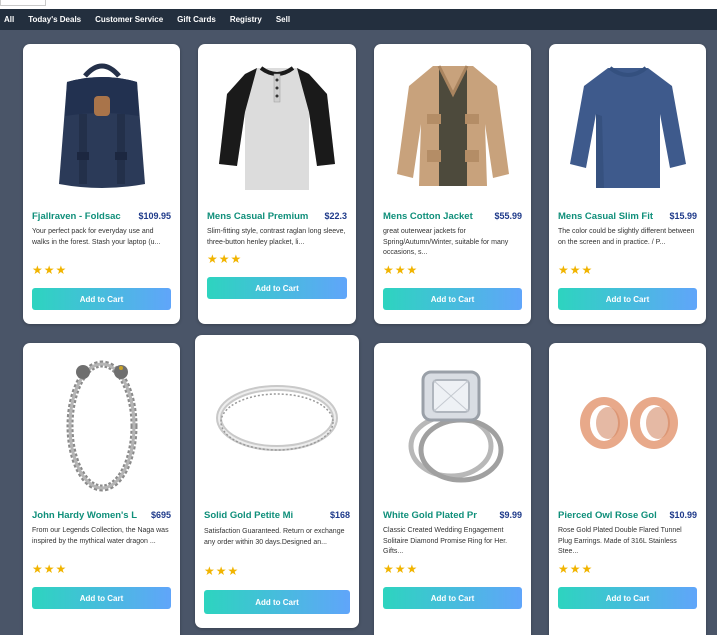  I want to click on product-price: $695, so click(160, 515).